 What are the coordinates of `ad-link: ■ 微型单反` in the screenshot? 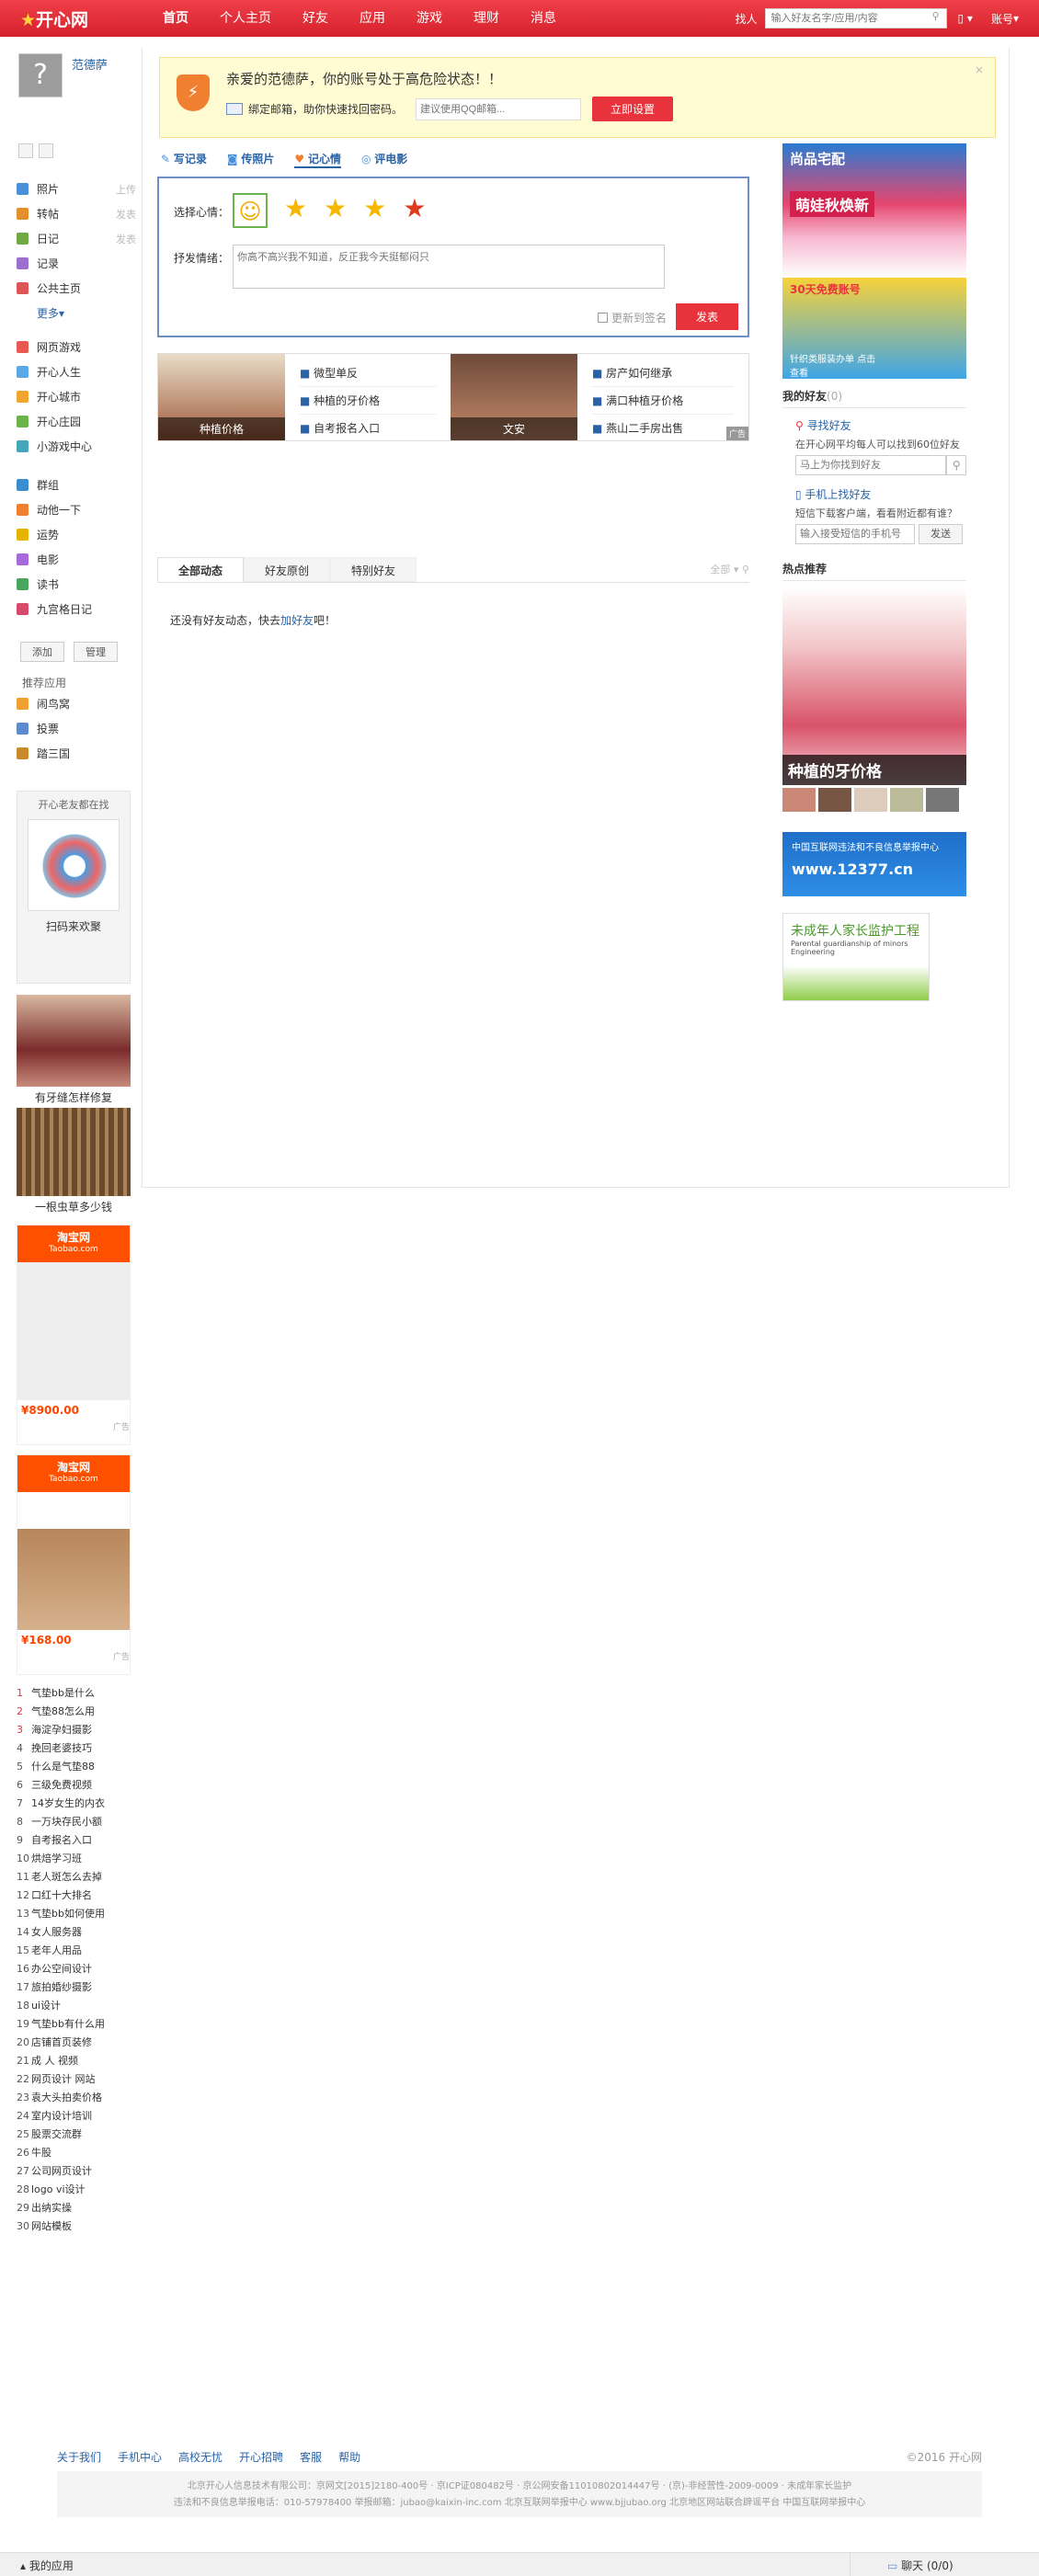 It's located at (368, 373).